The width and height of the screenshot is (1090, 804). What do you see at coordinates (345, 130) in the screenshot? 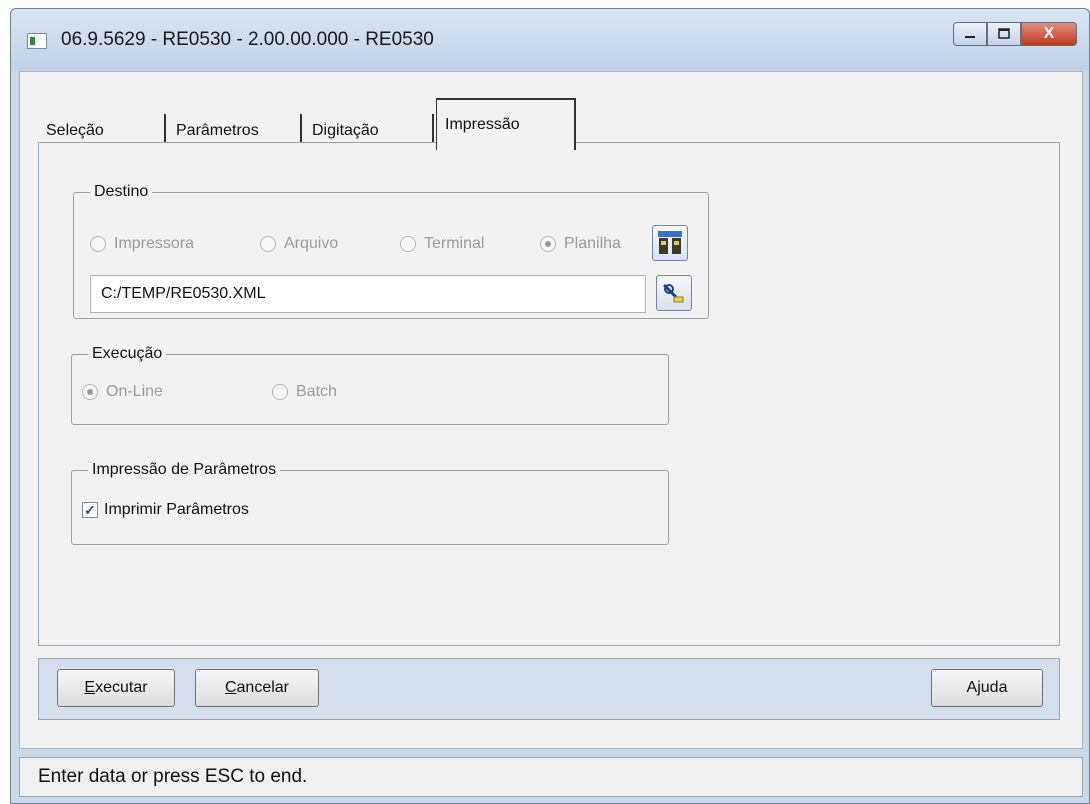
I see `tab-label: Digitação` at bounding box center [345, 130].